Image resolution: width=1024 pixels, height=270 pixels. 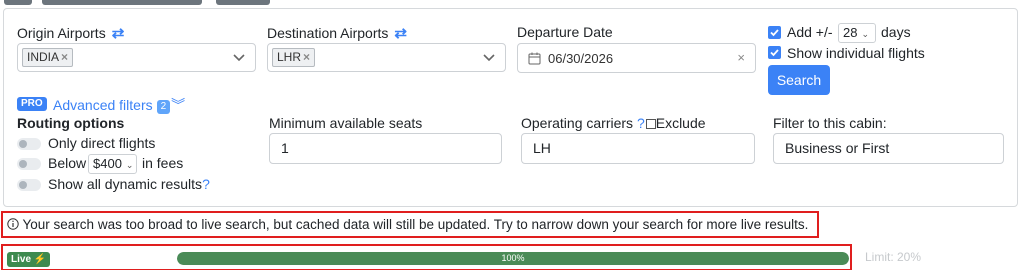 What do you see at coordinates (400, 33) in the screenshot?
I see `destination-swap-icon: ⇄` at bounding box center [400, 33].